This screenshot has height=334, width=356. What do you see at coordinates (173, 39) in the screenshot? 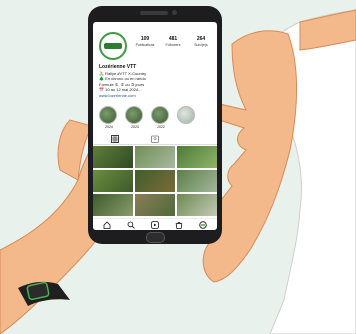
I see `stat-value: 481` at bounding box center [173, 39].